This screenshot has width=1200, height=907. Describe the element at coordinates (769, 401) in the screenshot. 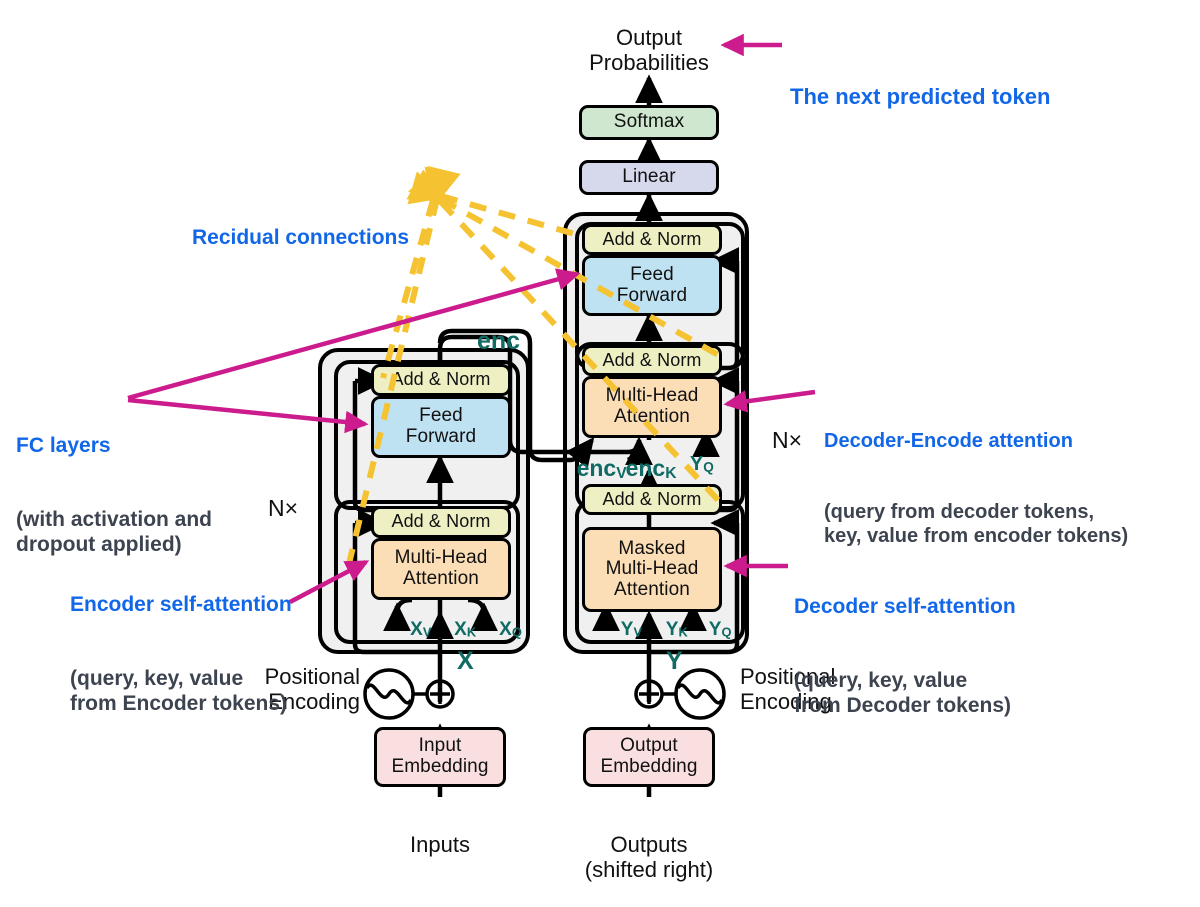

I see `arrow-cross-attention` at that location.